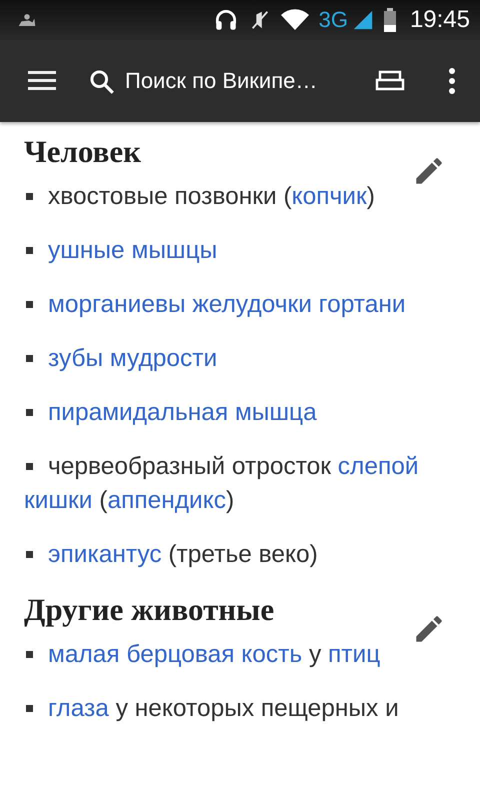 This screenshot has height=800, width=480. I want to click on list-text: хвостовые позвонки, so click(163, 196).